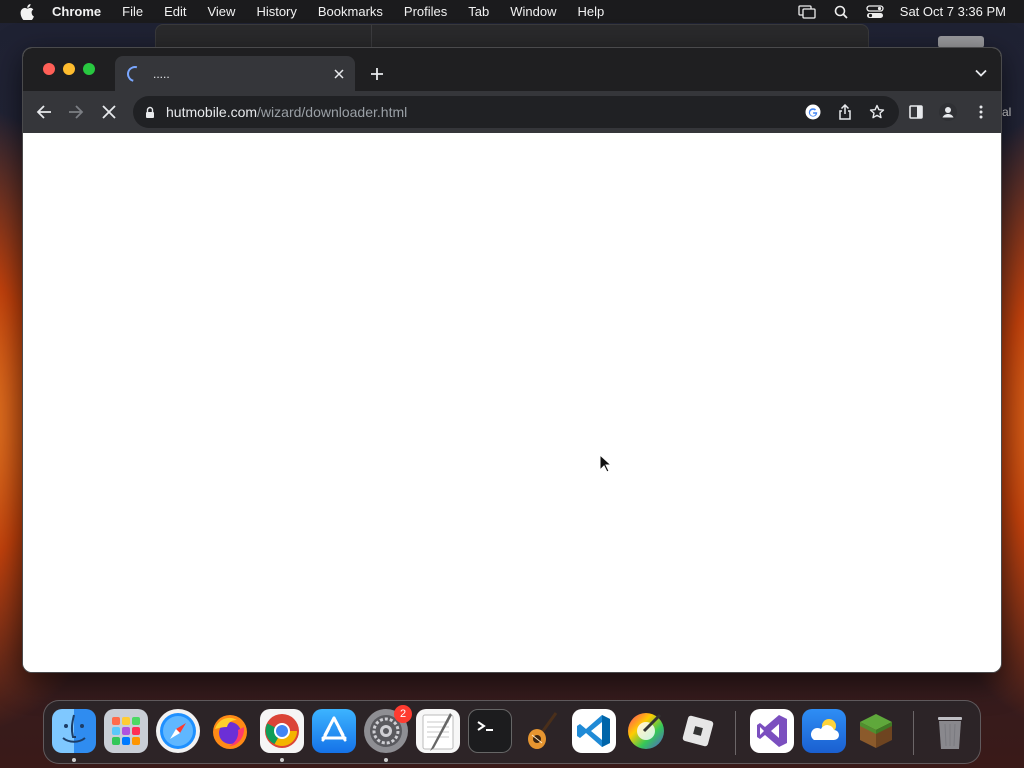 The height and width of the screenshot is (768, 1024). Describe the element at coordinates (606, 463) in the screenshot. I see `mouse-pointer-icon` at that location.